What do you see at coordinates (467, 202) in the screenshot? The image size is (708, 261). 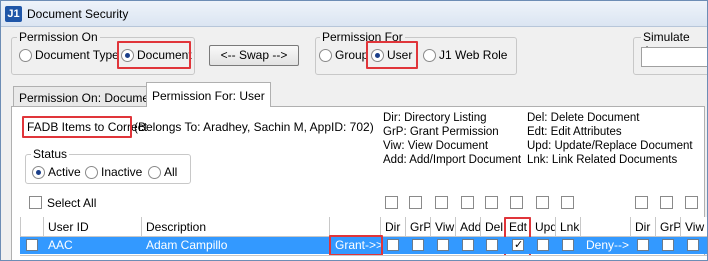 I see `column-checkbox-add` at bounding box center [467, 202].